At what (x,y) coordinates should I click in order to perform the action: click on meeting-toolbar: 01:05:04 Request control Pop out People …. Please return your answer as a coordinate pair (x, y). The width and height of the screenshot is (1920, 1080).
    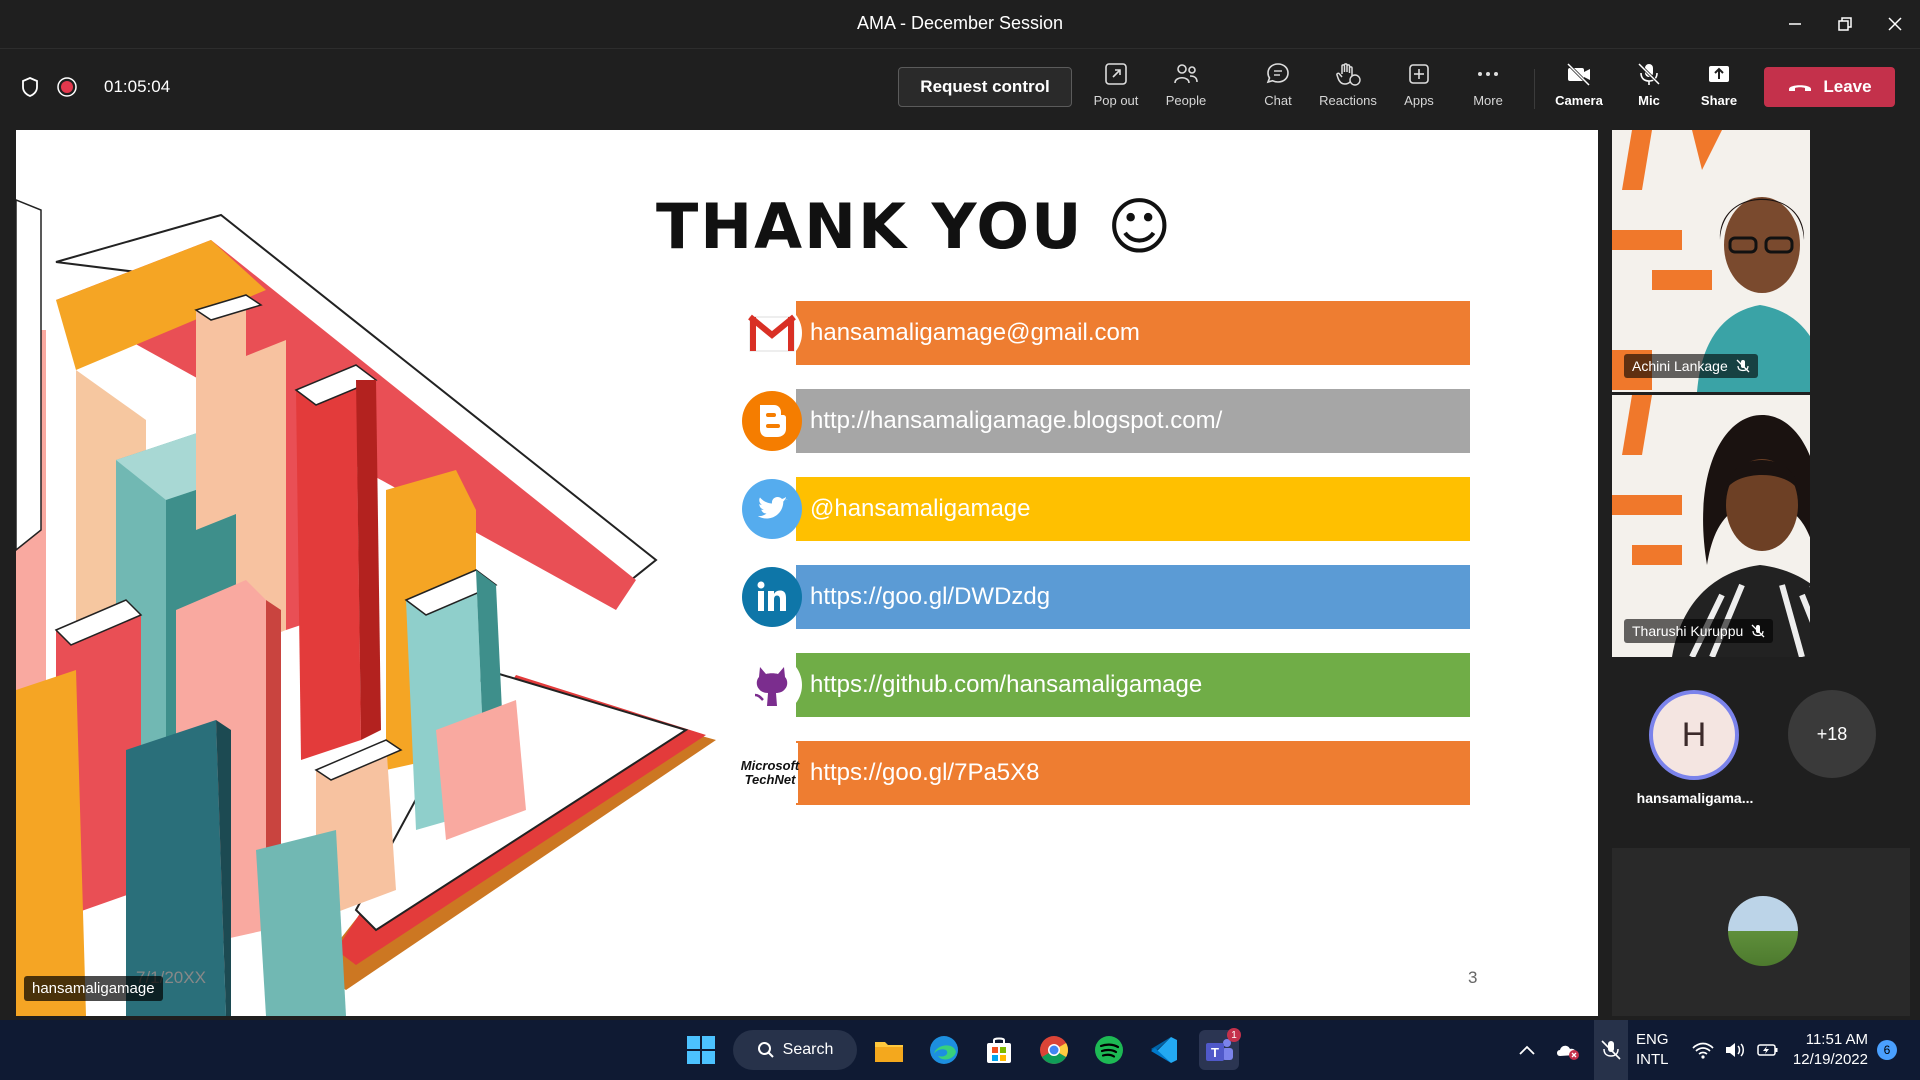
    Looking at the image, I should click on (960, 88).